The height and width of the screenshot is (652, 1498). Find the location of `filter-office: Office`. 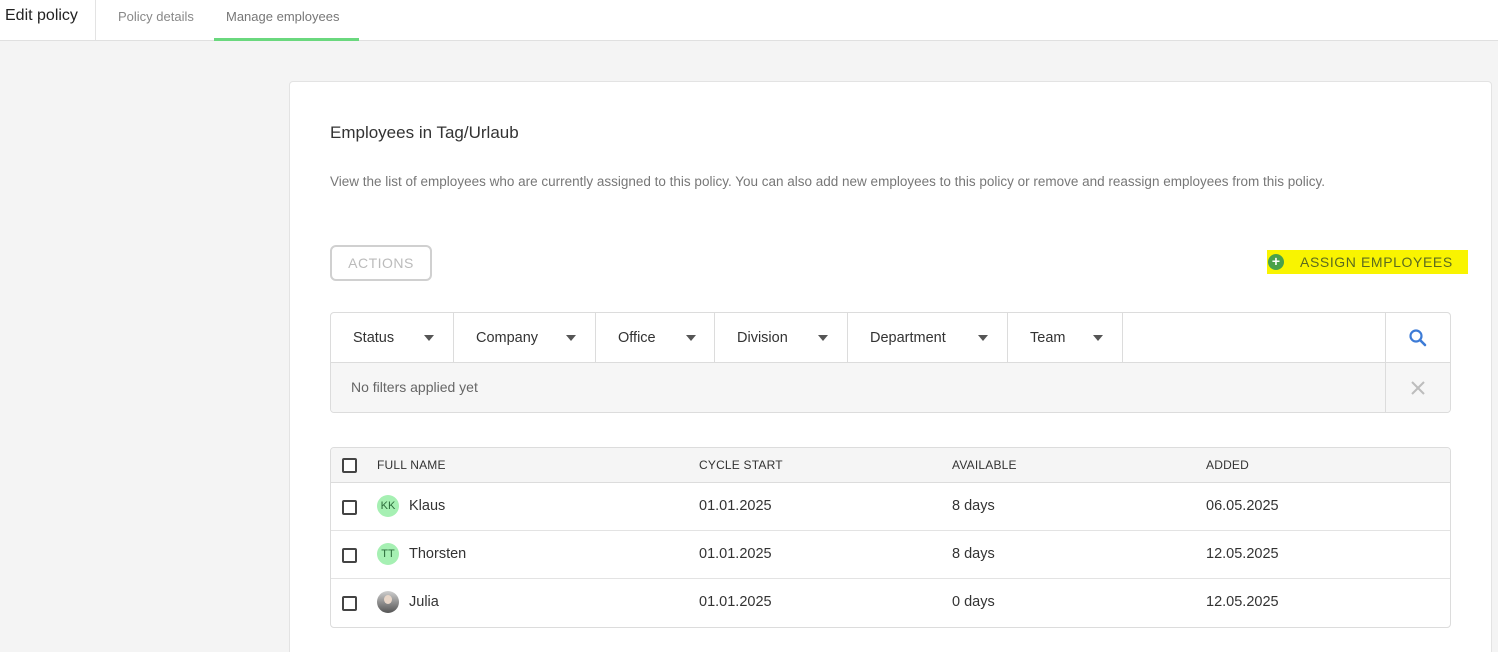

filter-office: Office is located at coordinates (655, 338).